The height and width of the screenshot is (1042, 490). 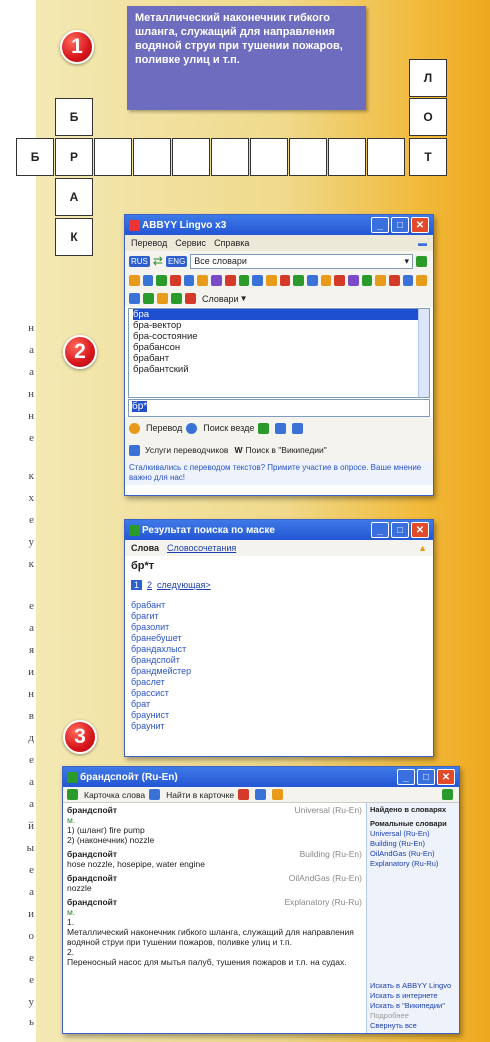 What do you see at coordinates (413, 996) in the screenshot?
I see `side-link: Искать в интернете` at bounding box center [413, 996].